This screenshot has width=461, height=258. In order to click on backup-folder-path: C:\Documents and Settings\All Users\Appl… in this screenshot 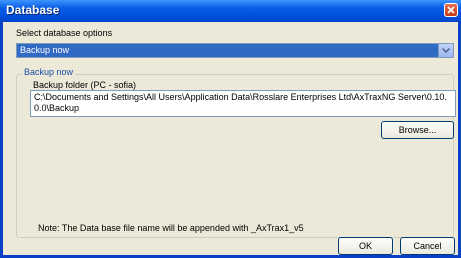, I will do `click(240, 102)`.